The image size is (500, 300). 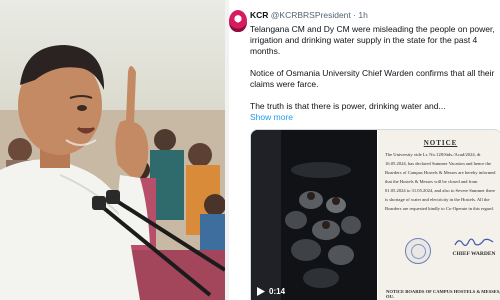 I want to click on notice-title: NOTICE, so click(x=440, y=143).